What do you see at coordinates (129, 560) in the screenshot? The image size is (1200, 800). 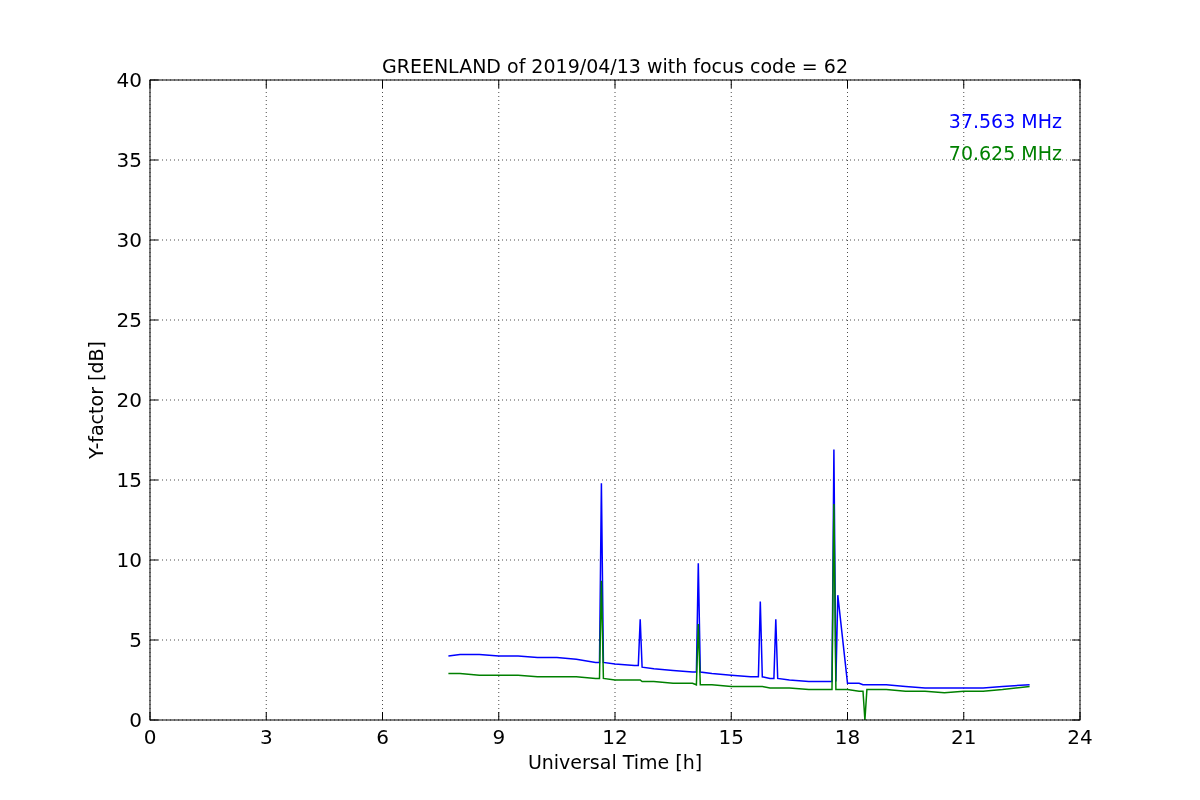 I see `y-tick-label: 10` at bounding box center [129, 560].